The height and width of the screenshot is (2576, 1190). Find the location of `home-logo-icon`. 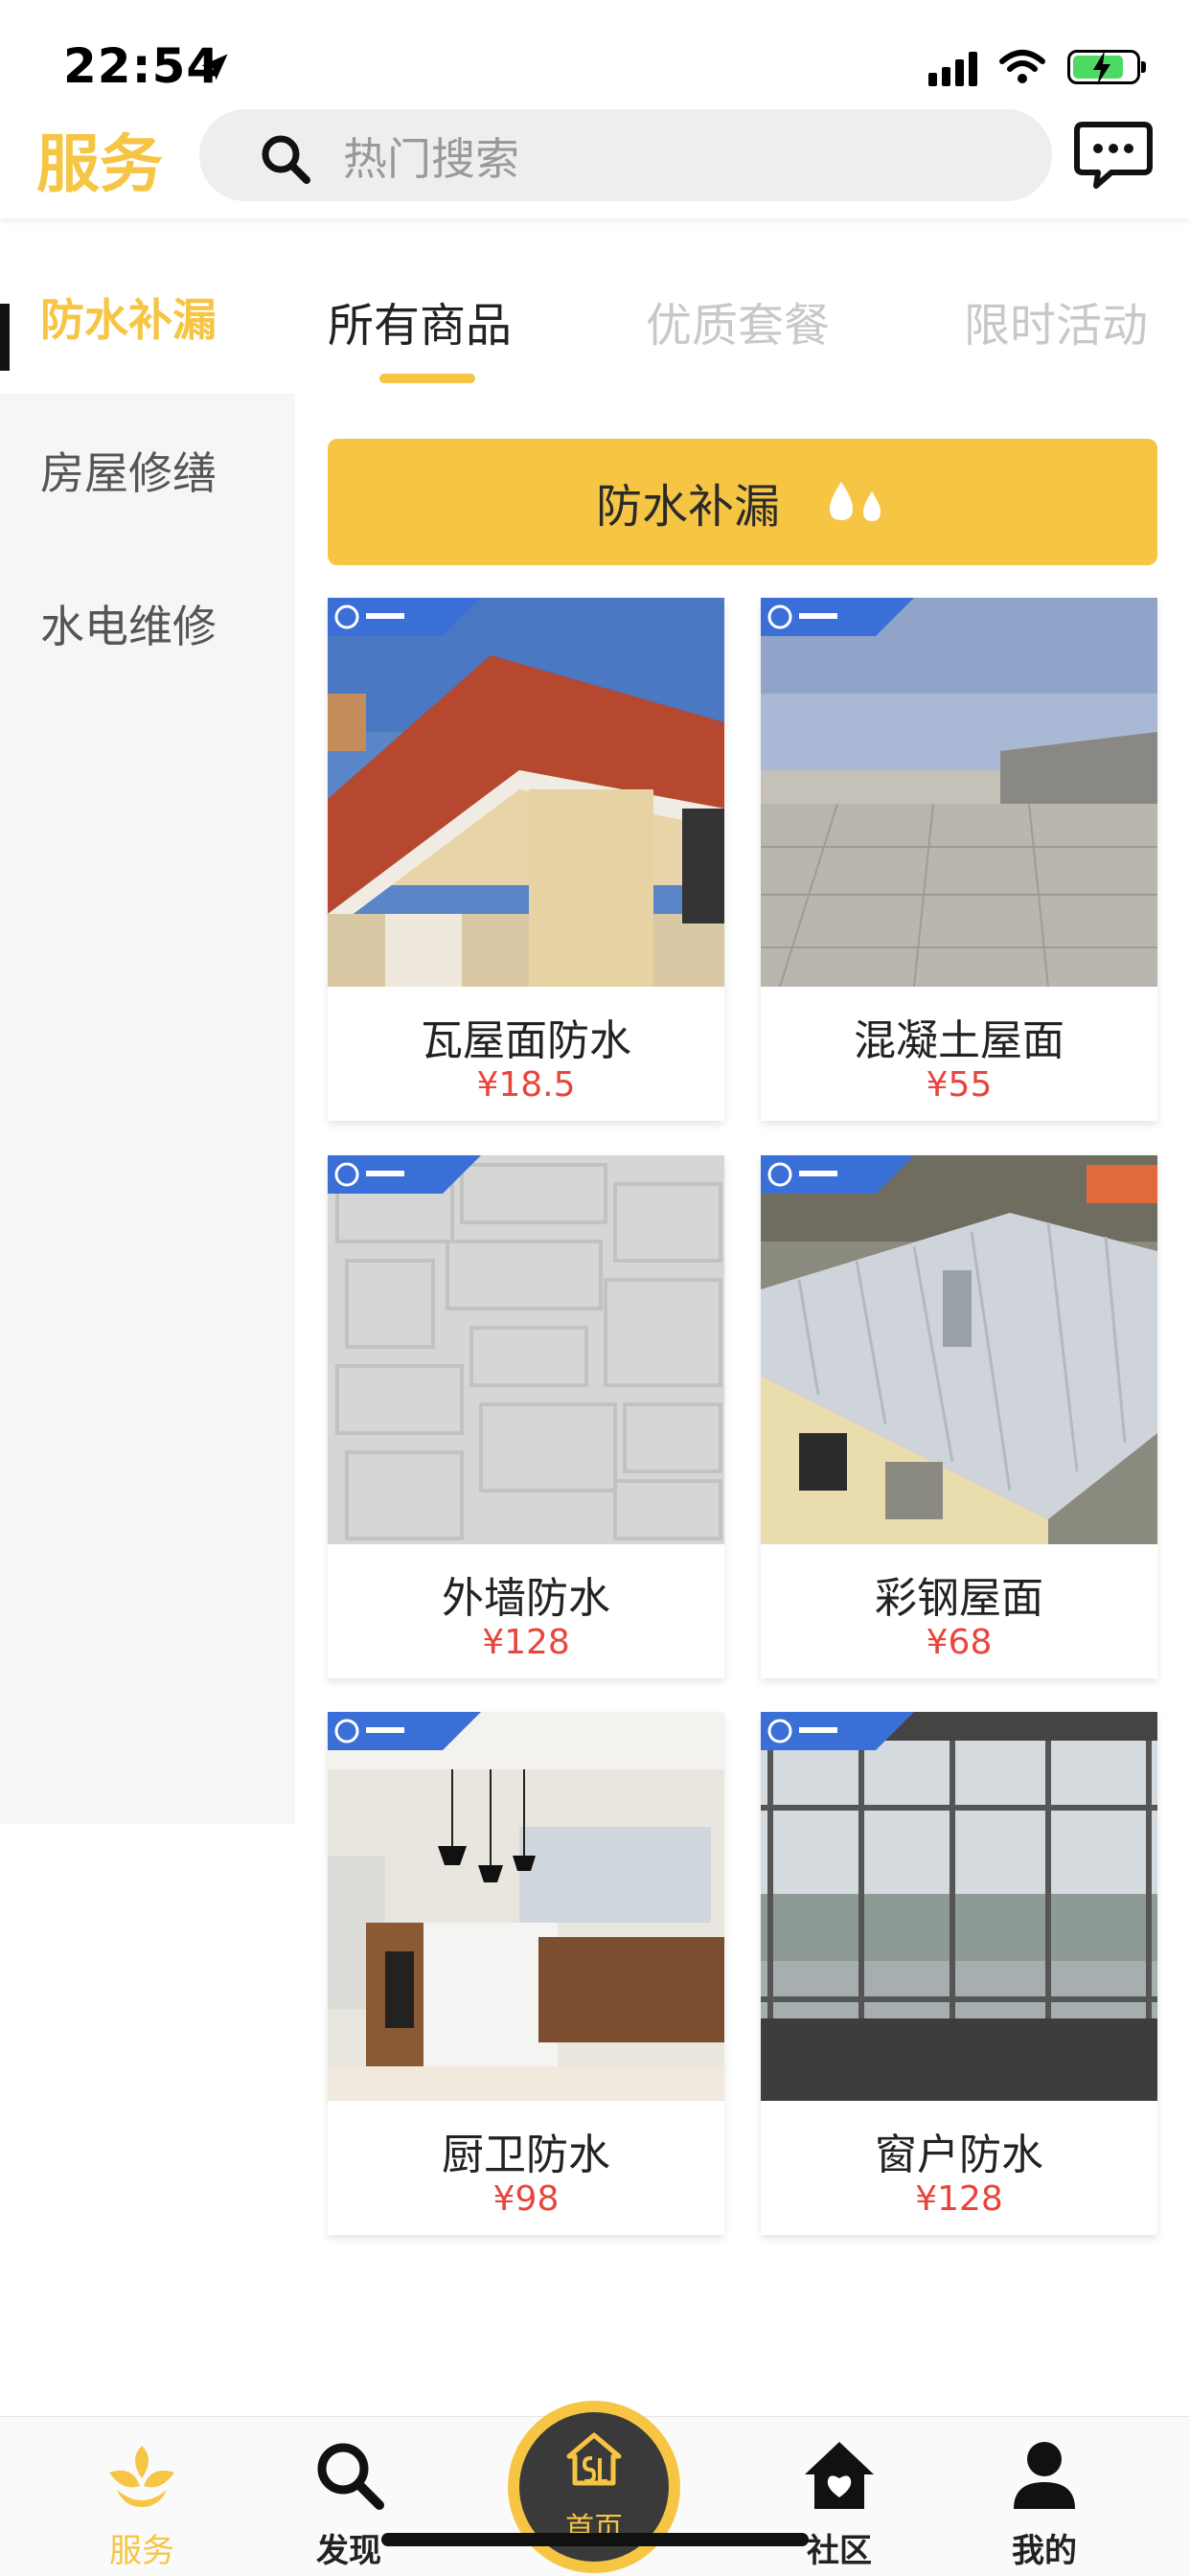

home-logo-icon is located at coordinates (594, 2459).